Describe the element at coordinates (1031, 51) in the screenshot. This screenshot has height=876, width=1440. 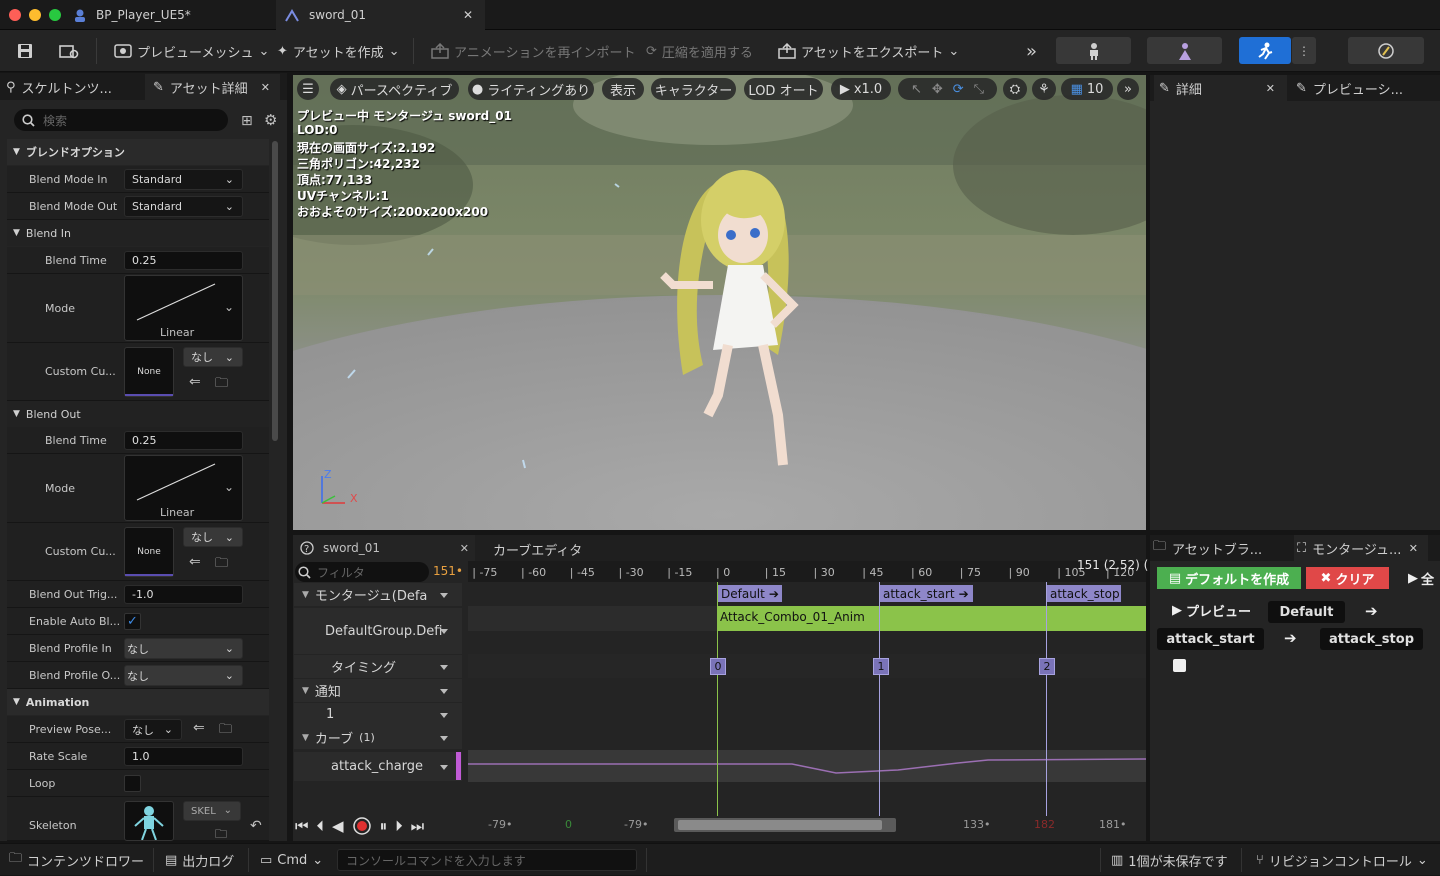
I see `more-tools-button: »` at that location.